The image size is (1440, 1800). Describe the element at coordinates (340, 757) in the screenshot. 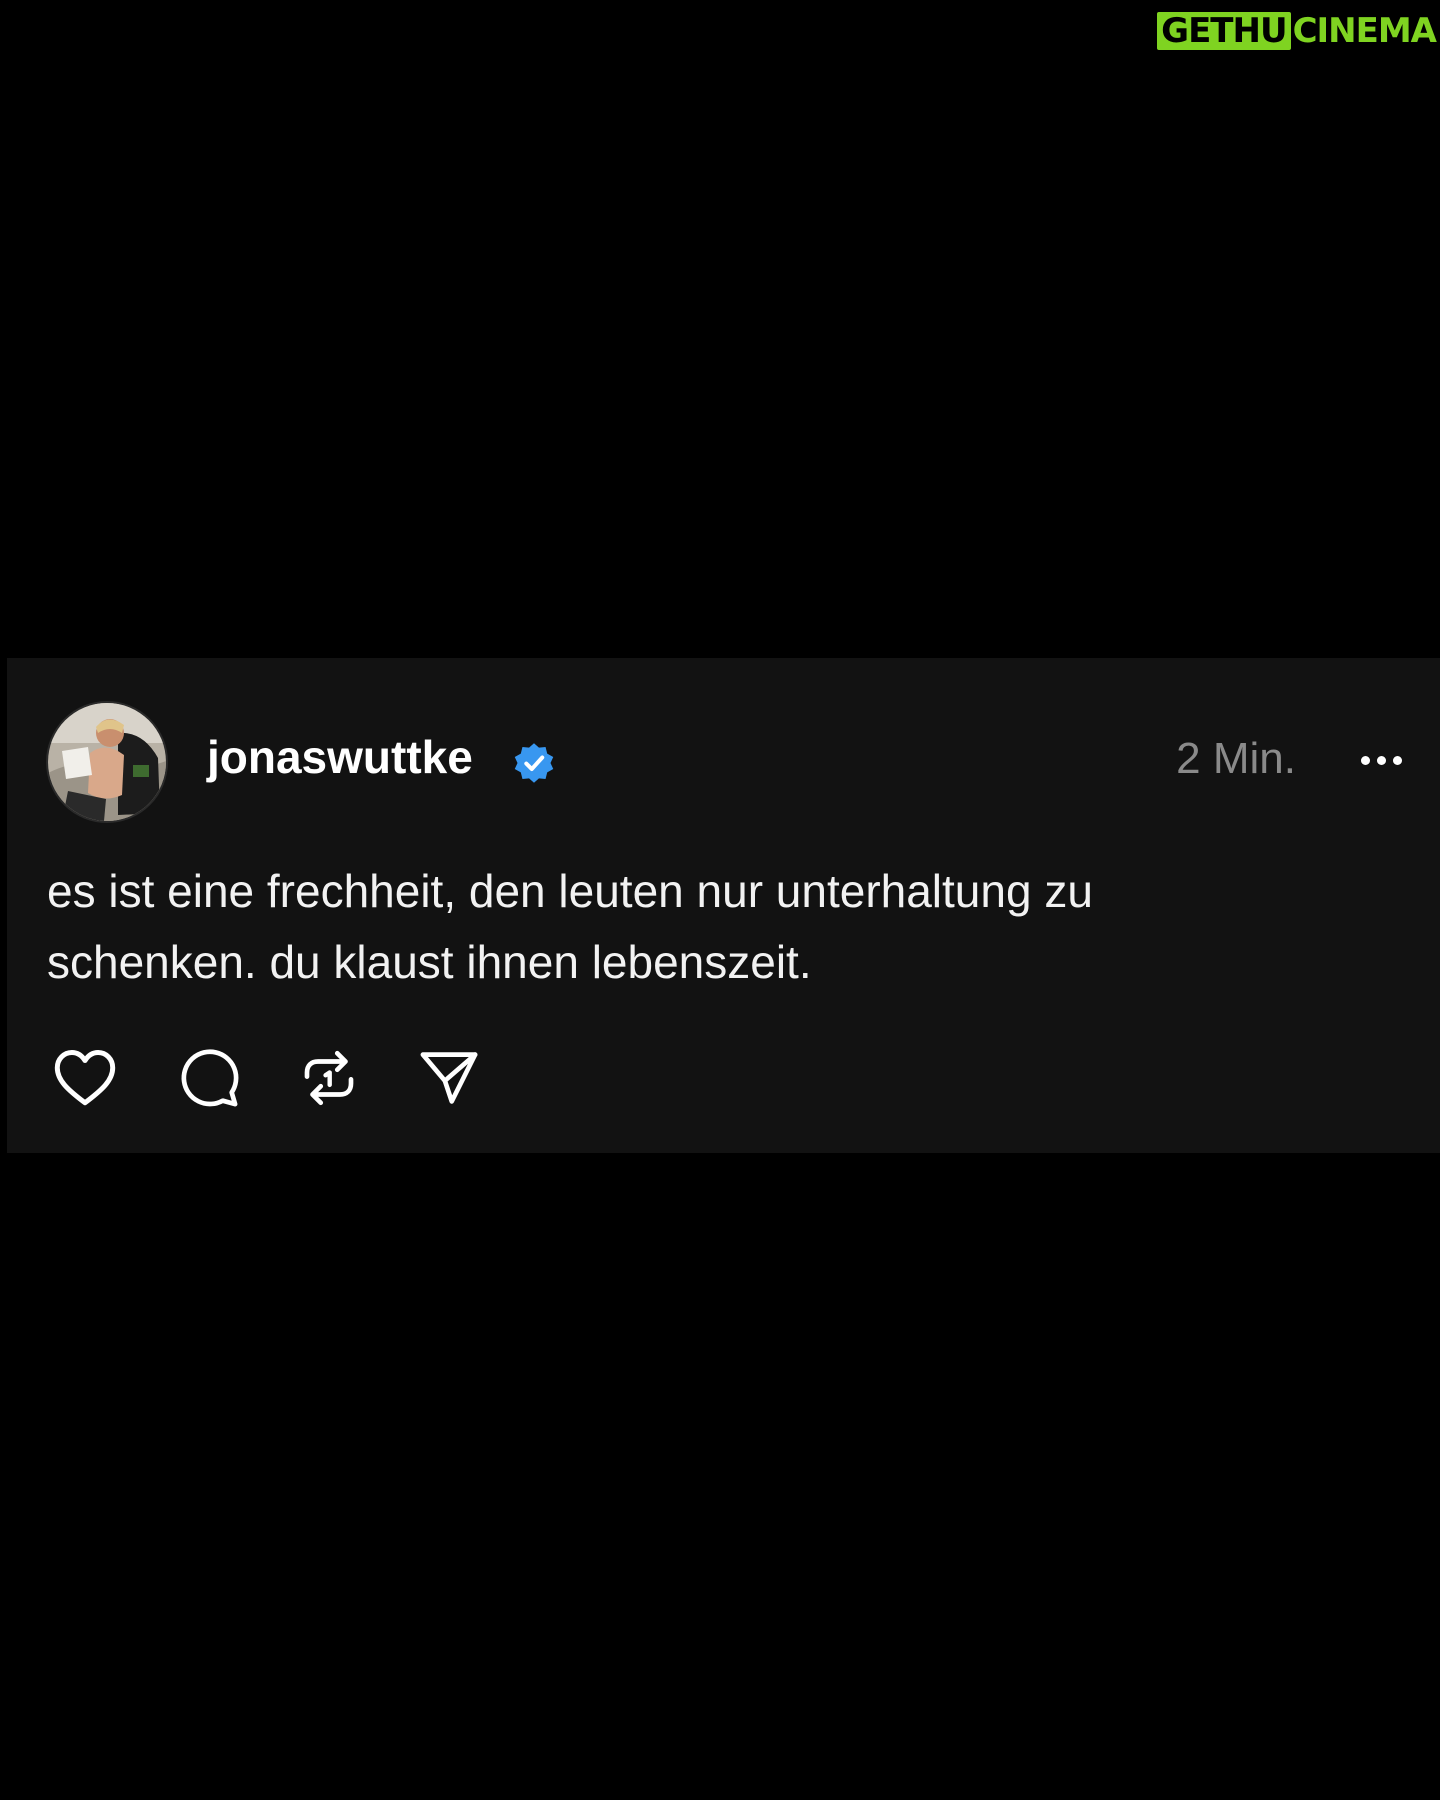

I see `username: jonaswuttke` at that location.